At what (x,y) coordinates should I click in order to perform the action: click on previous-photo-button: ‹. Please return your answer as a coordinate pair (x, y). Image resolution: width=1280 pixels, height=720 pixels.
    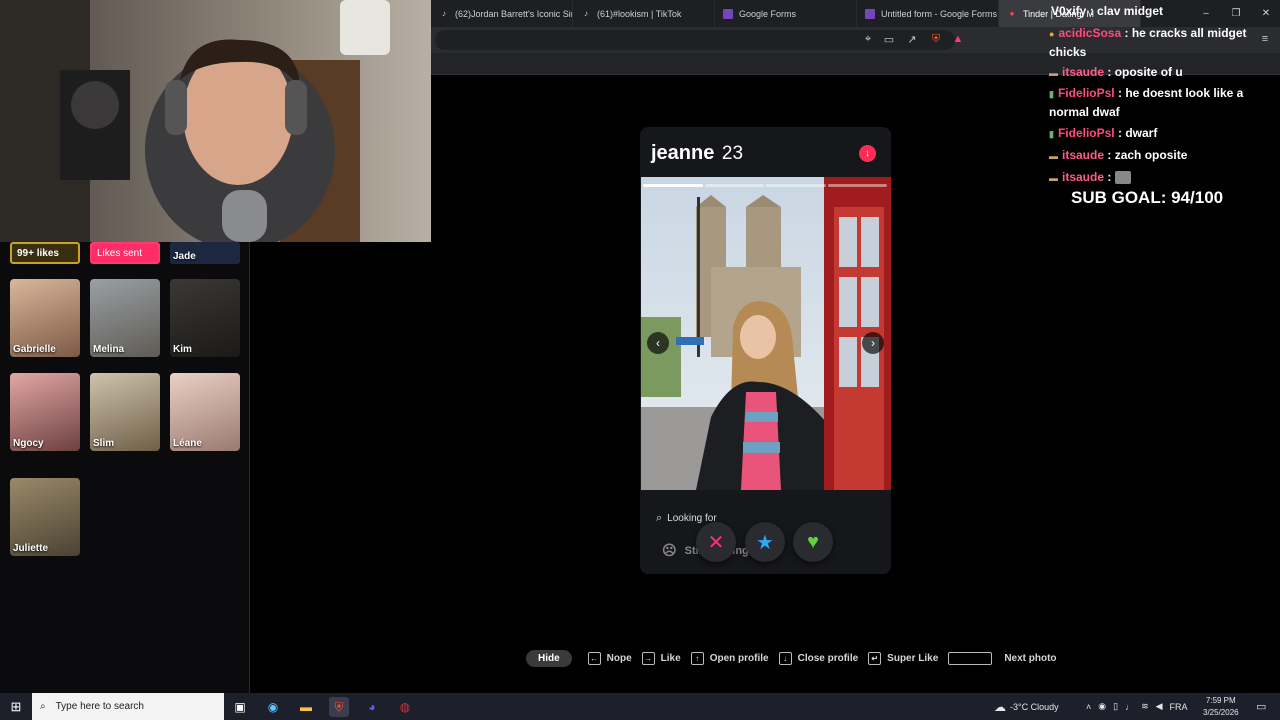
    Looking at the image, I should click on (658, 343).